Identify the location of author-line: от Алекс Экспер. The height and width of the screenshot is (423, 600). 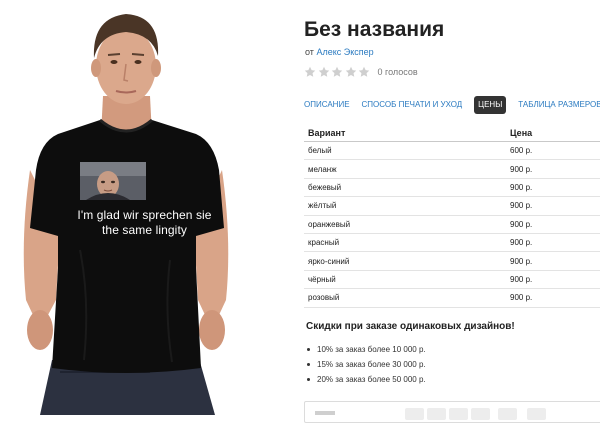
(339, 52).